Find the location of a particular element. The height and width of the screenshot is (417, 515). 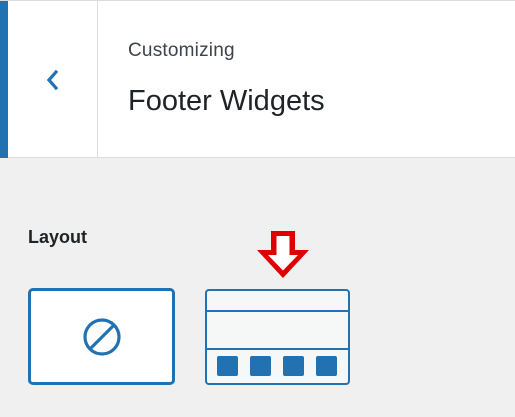

header-titles: Customizing Footer Widgets is located at coordinates (226, 78).